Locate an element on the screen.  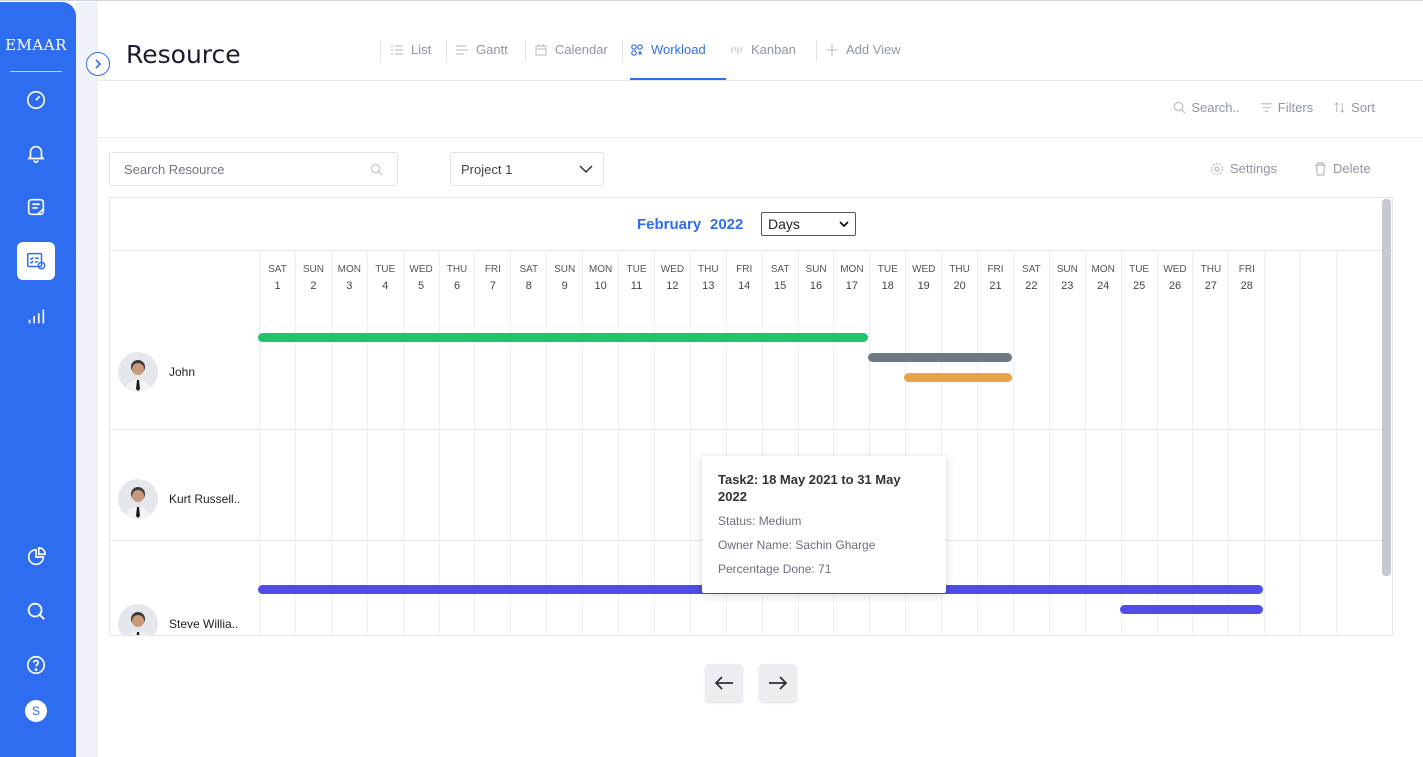
search-resource-input is located at coordinates (247, 169).